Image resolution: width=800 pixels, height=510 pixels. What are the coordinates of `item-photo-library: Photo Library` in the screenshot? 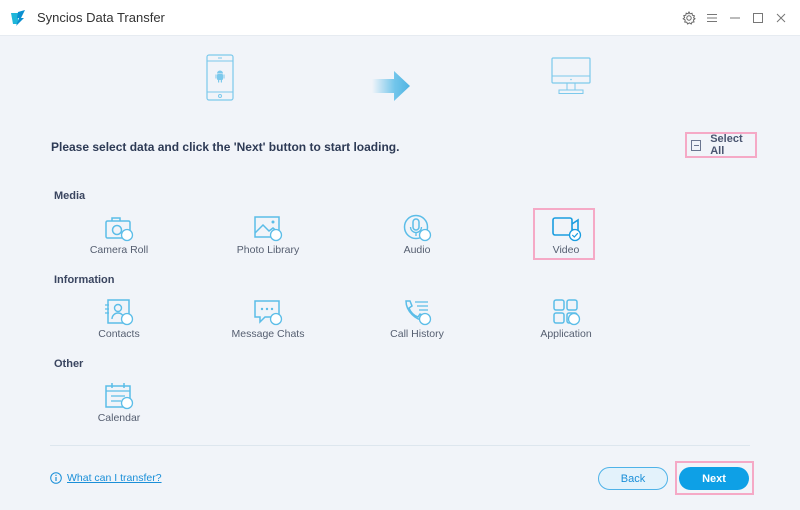 It's located at (268, 240).